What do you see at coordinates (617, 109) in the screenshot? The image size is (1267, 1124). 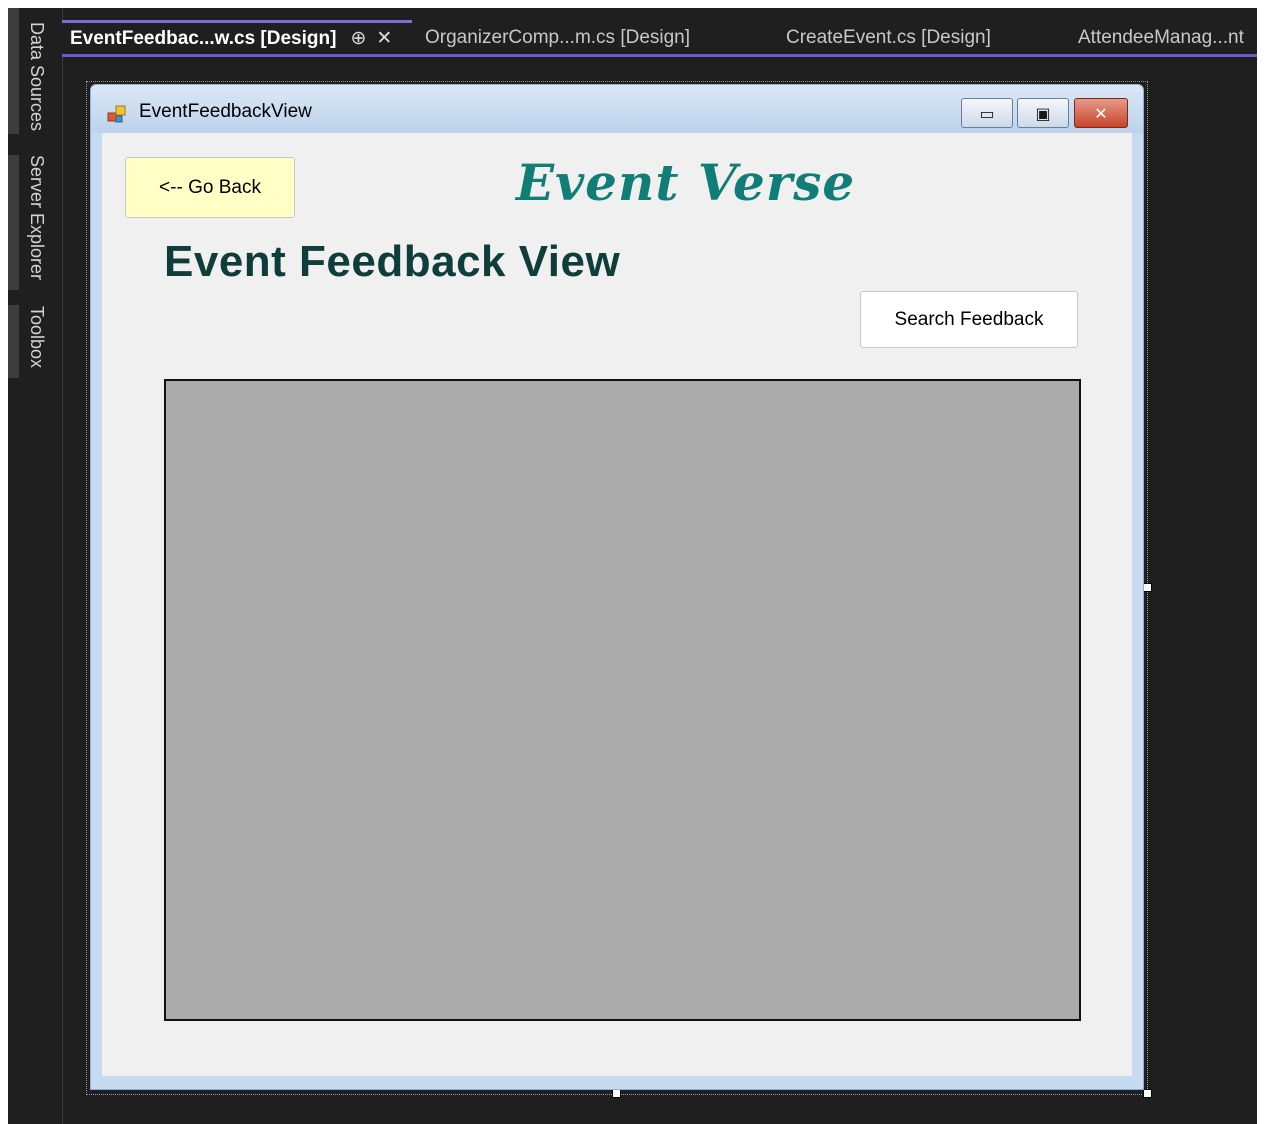 I see `form-title-bar: EventFeedbackView ▭ ▣ ✕` at bounding box center [617, 109].